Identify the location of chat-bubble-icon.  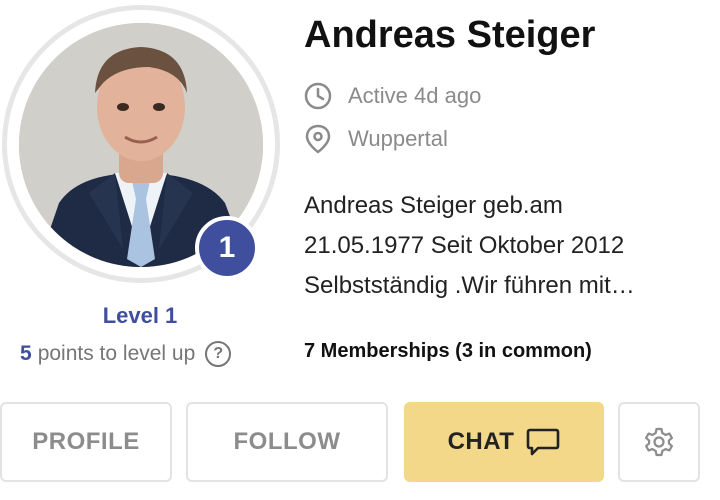
(543, 442).